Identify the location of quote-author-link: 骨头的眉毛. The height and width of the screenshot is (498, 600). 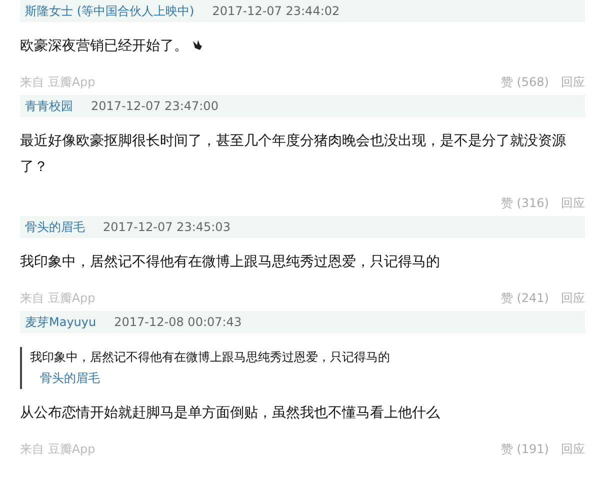
(303, 378).